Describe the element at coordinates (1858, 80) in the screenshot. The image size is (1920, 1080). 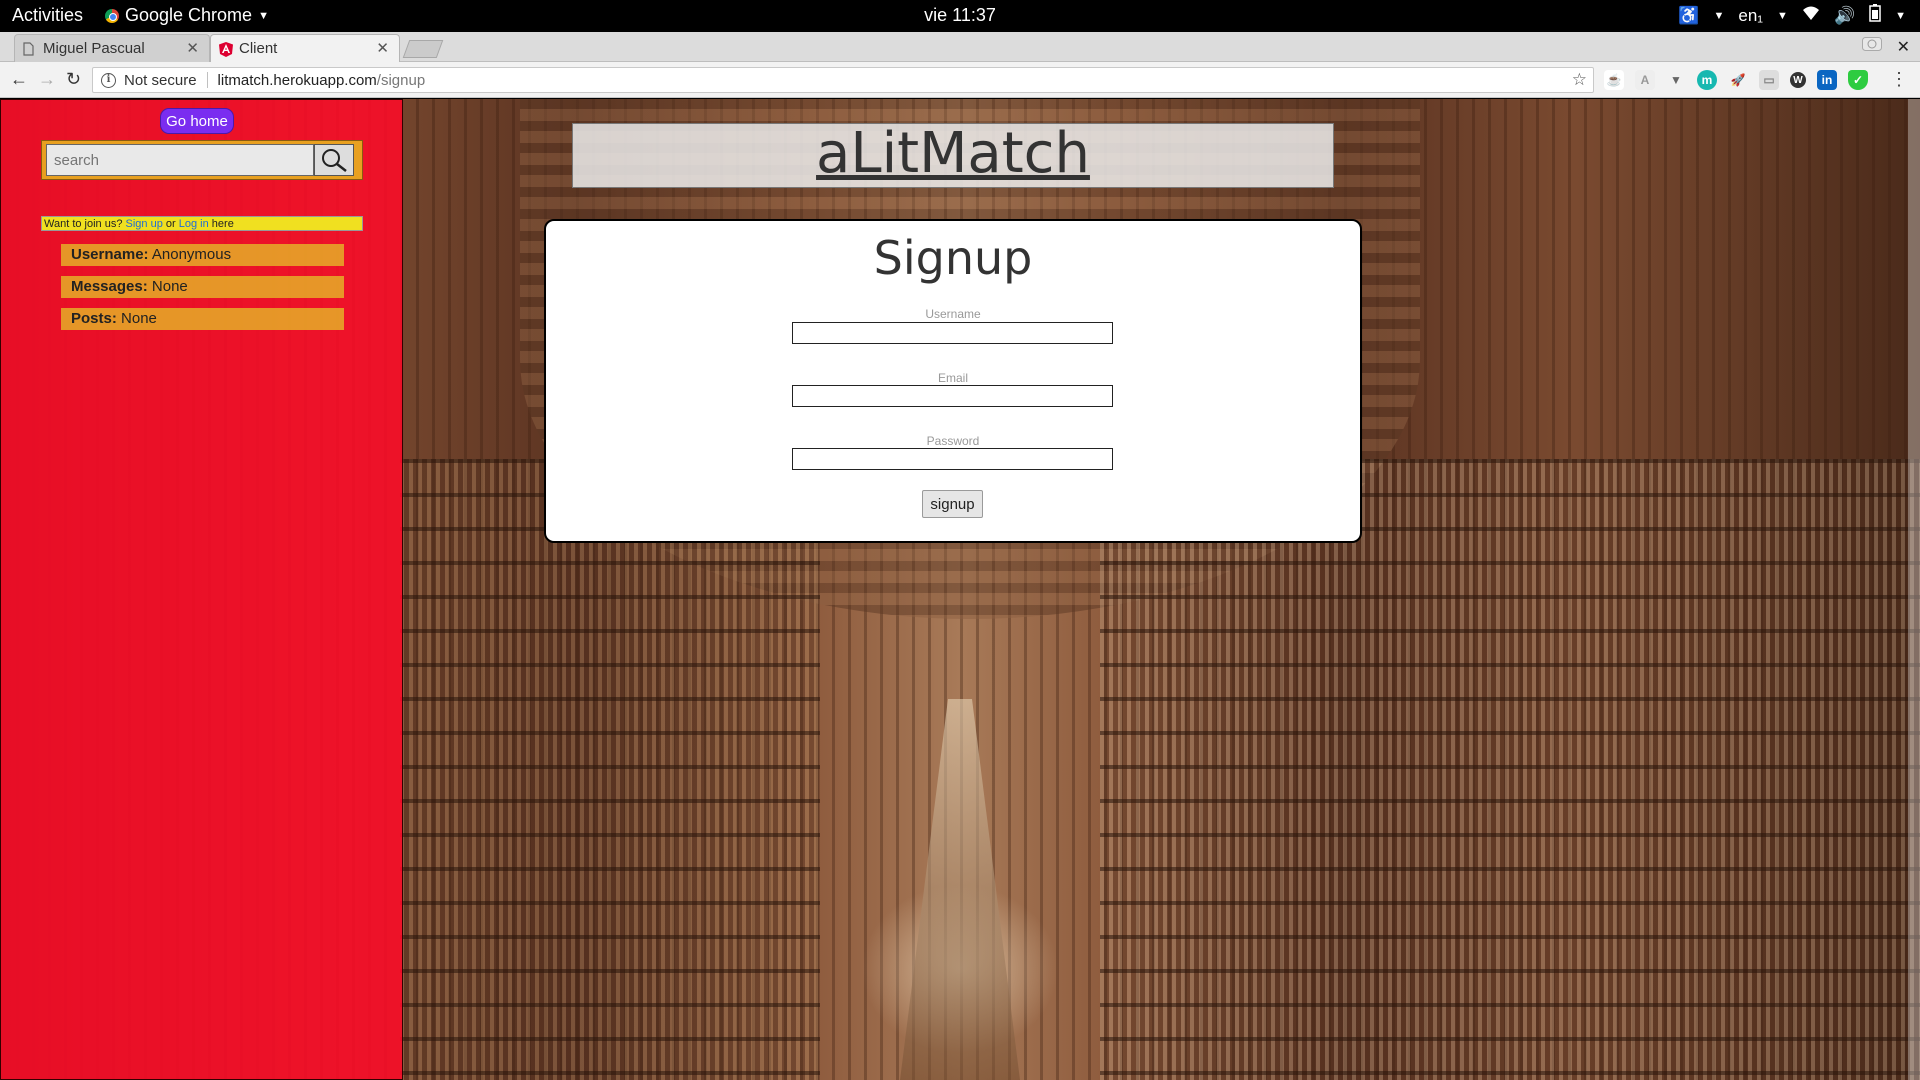
I see `shield-icon: ✓` at that location.